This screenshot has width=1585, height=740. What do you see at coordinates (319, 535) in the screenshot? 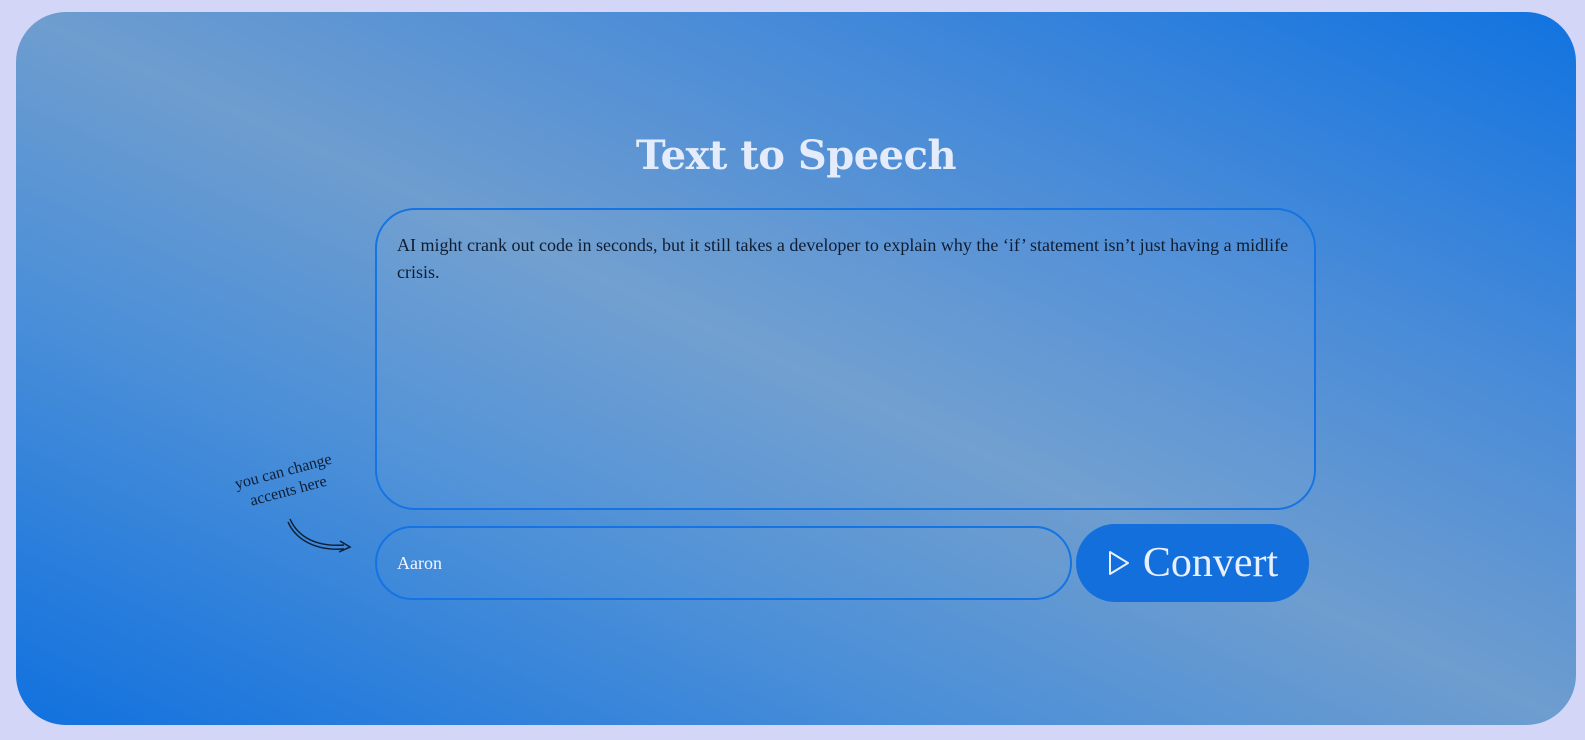
I see `curved-arrow-icon` at bounding box center [319, 535].